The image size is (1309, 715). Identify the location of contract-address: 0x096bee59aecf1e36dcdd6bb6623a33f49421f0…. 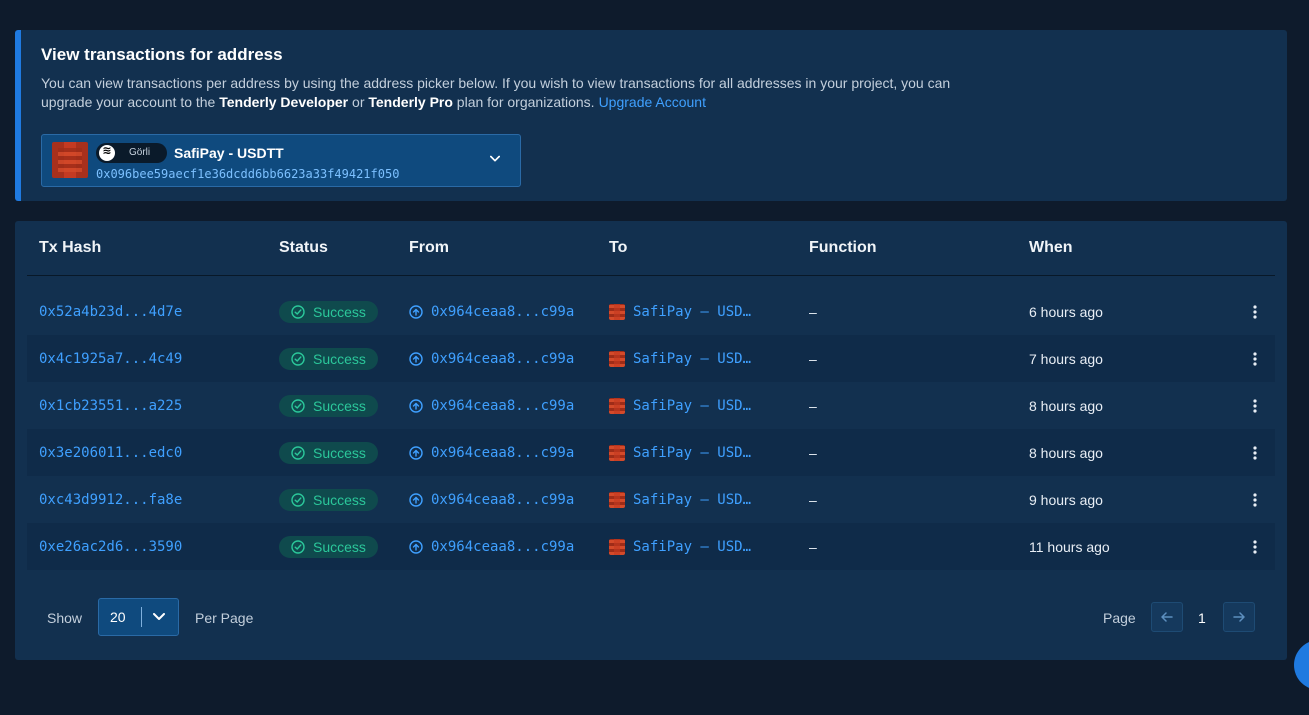
(248, 174).